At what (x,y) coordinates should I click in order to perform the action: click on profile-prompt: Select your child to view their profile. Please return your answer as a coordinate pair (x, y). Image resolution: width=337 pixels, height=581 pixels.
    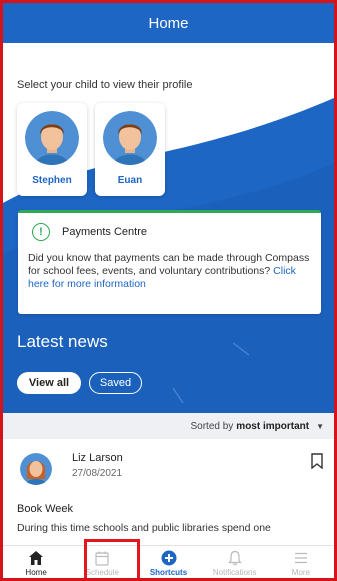
    Looking at the image, I should click on (105, 85).